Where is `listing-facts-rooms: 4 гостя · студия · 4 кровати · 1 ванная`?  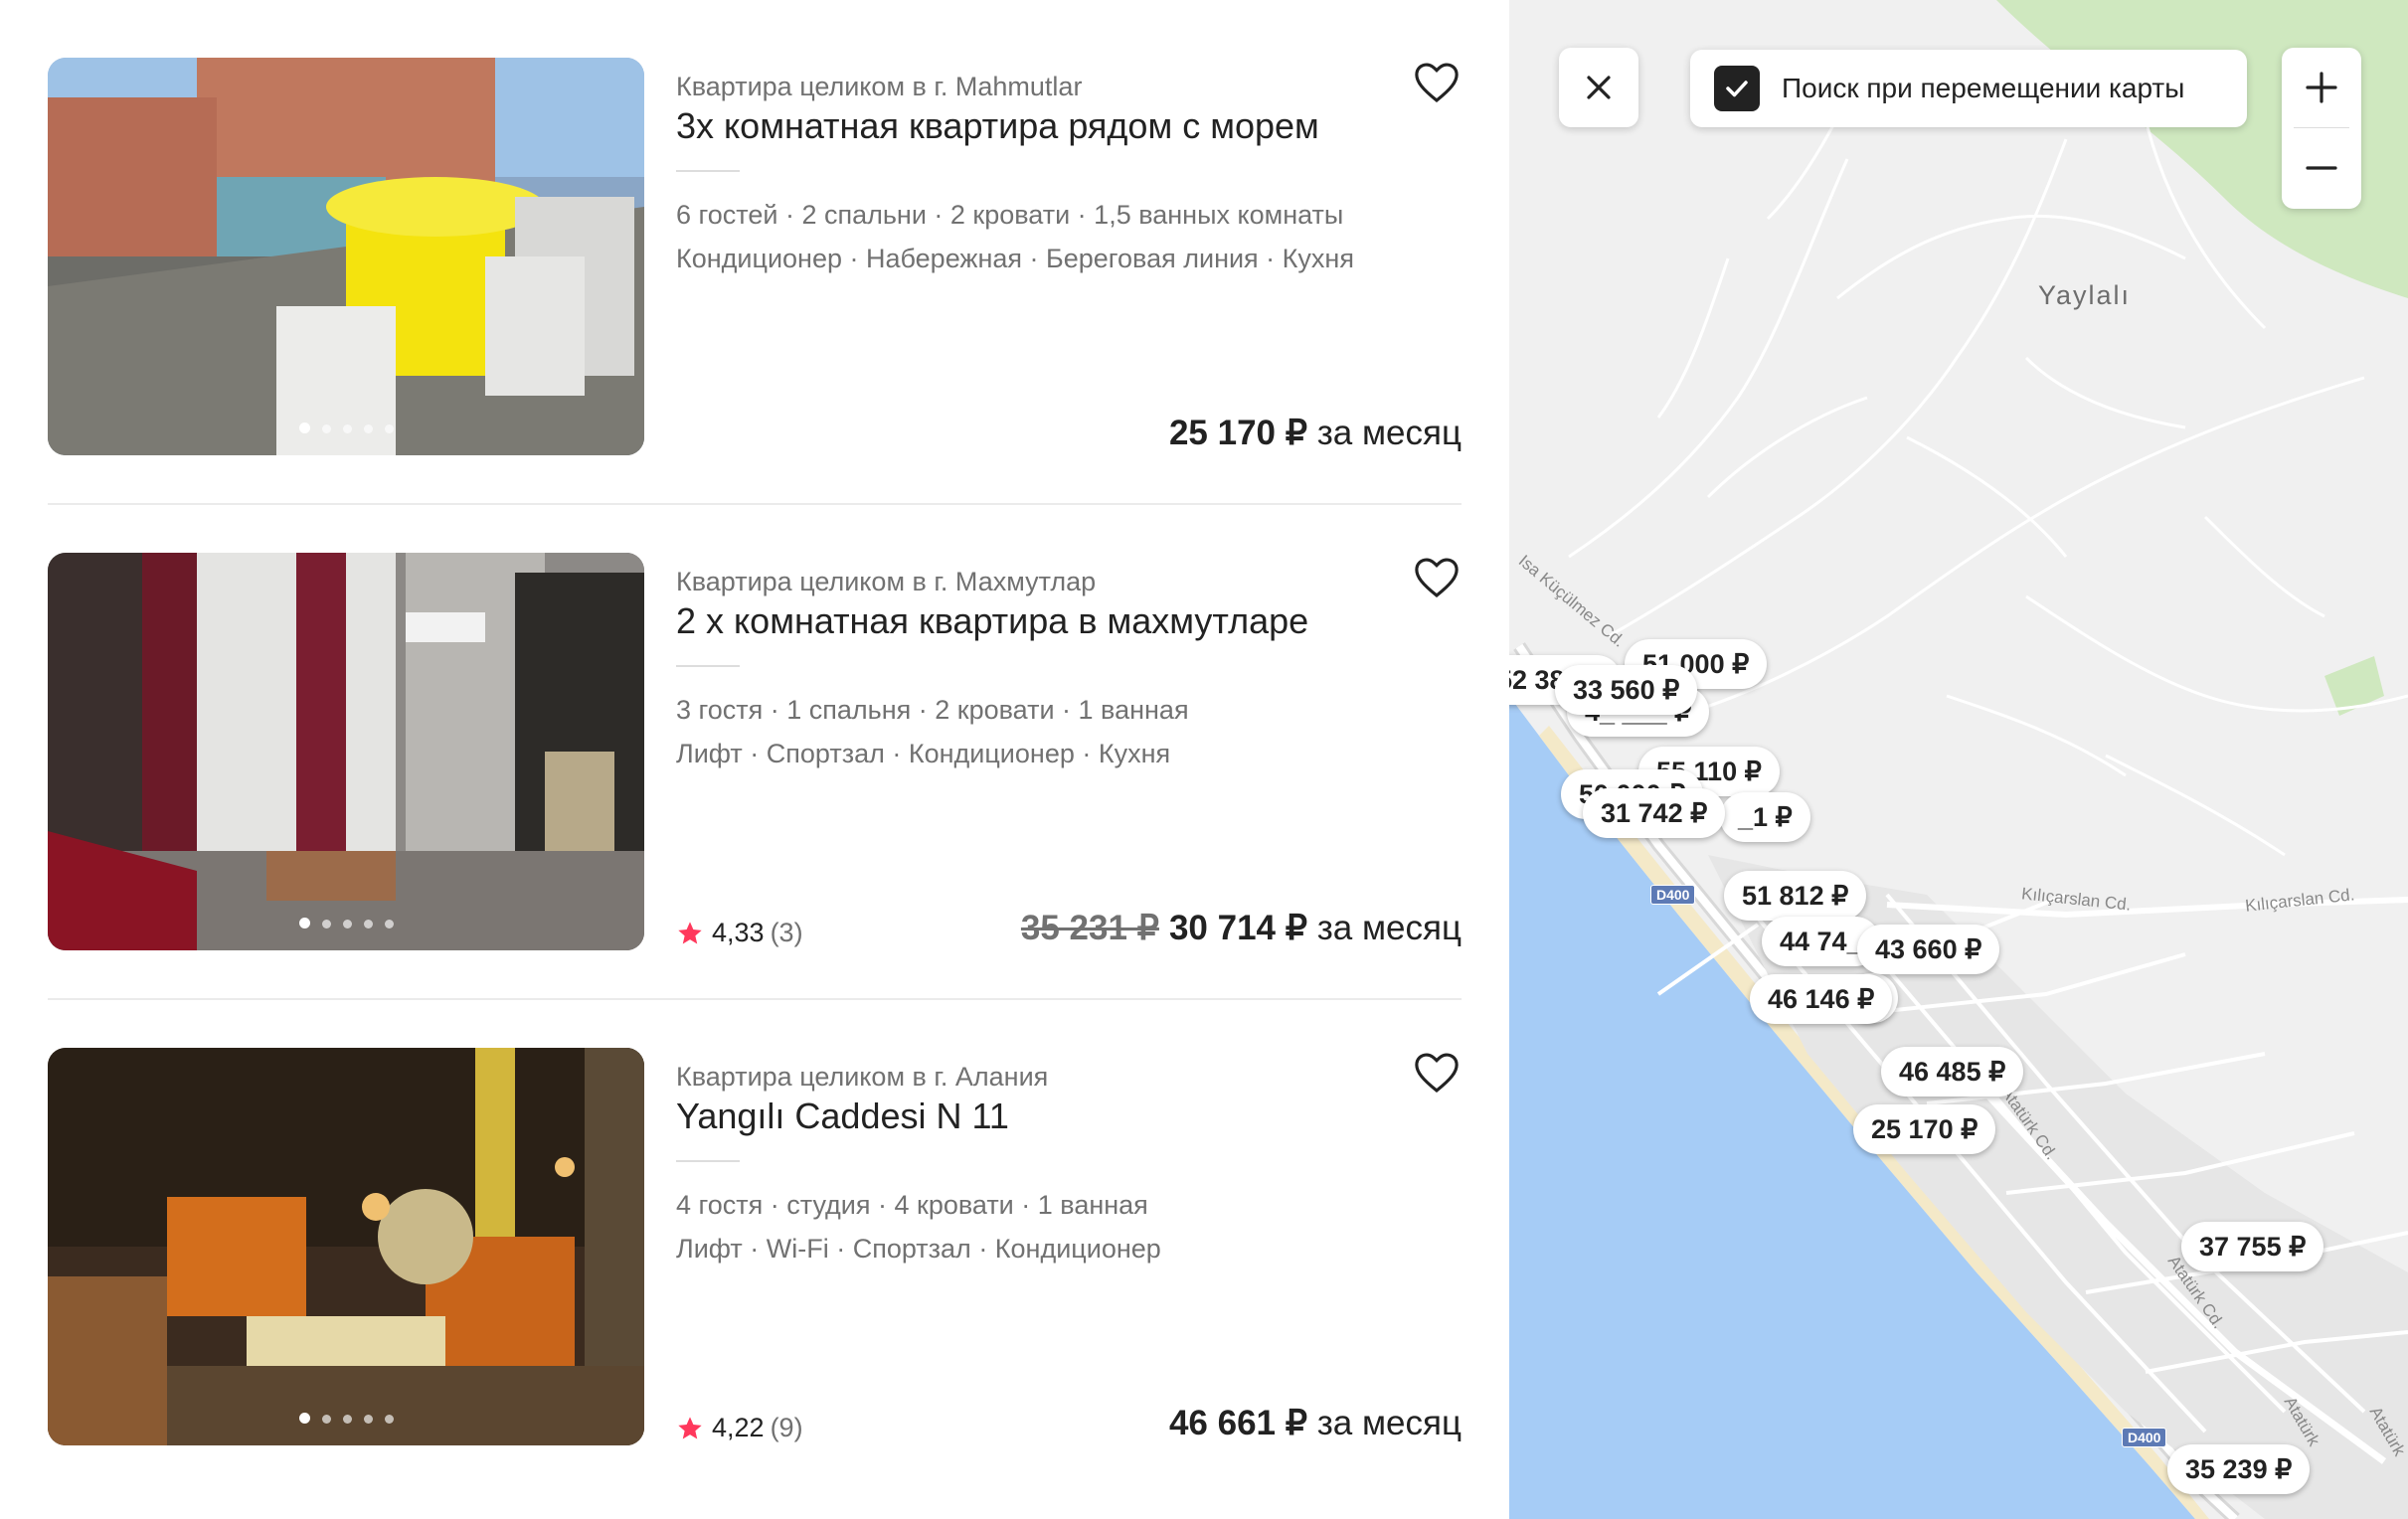 listing-facts-rooms: 4 гостя · студия · 4 кровати · 1 ванная is located at coordinates (912, 1205).